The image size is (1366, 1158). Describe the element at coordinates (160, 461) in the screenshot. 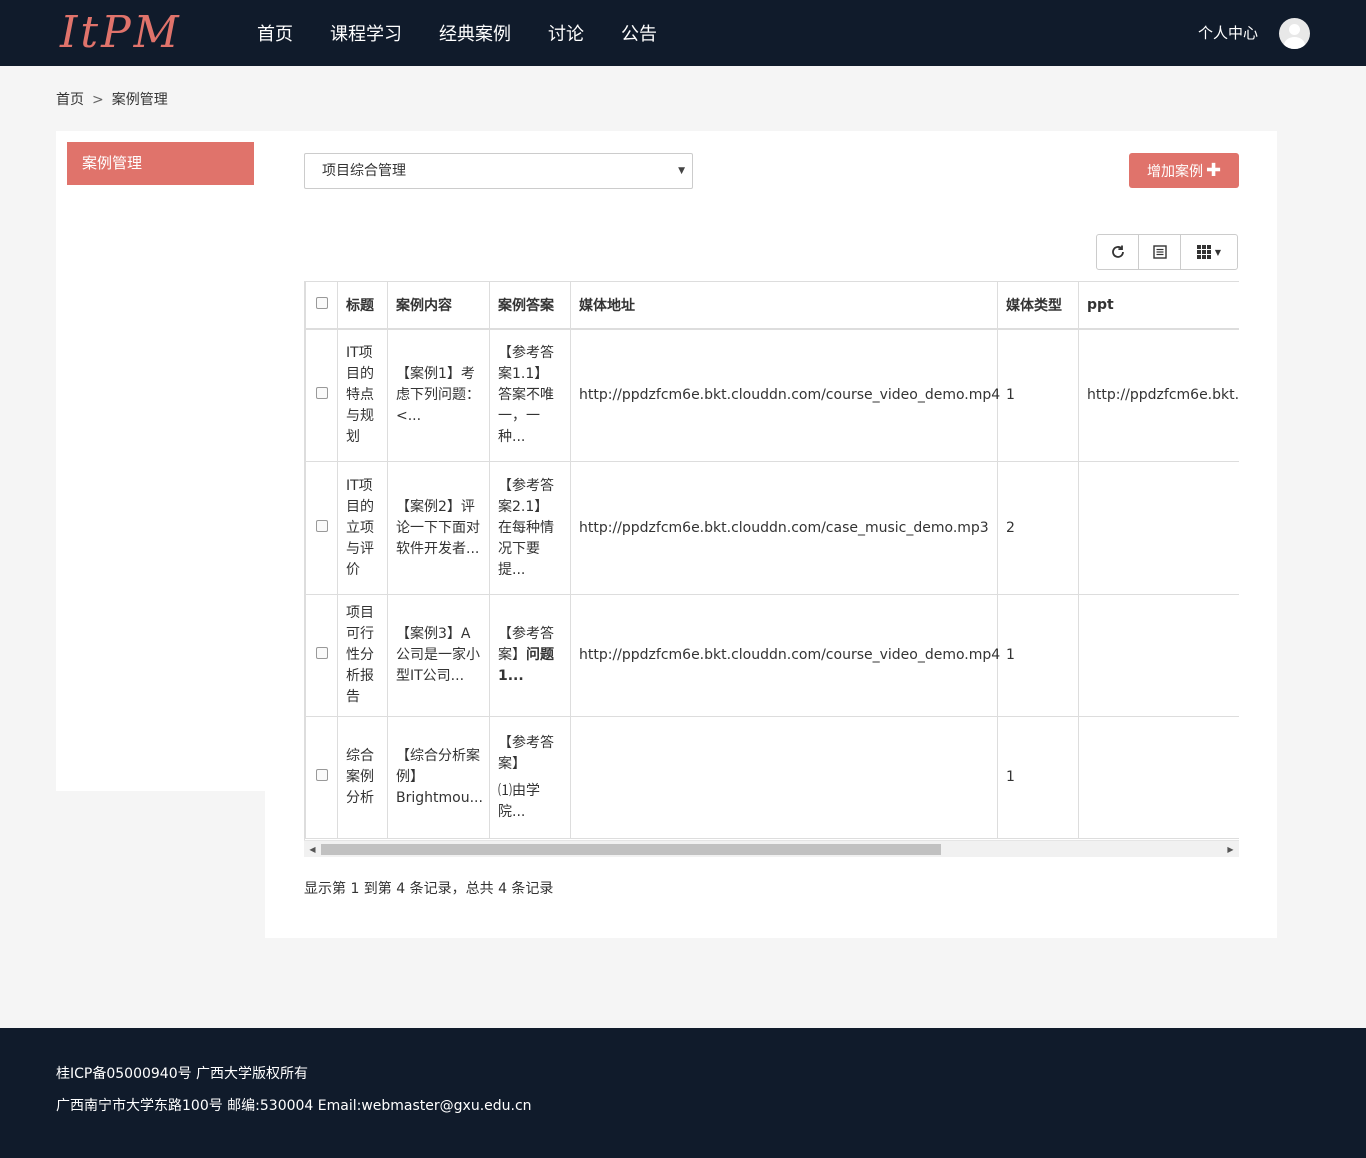

I see `sidebar: 案例管理` at that location.